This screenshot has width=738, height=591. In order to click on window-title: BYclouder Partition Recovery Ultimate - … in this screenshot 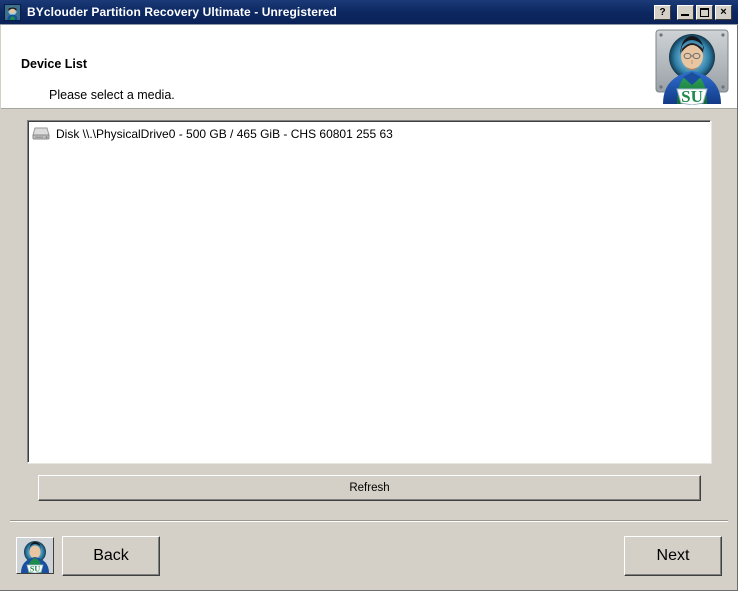, I will do `click(182, 12)`.